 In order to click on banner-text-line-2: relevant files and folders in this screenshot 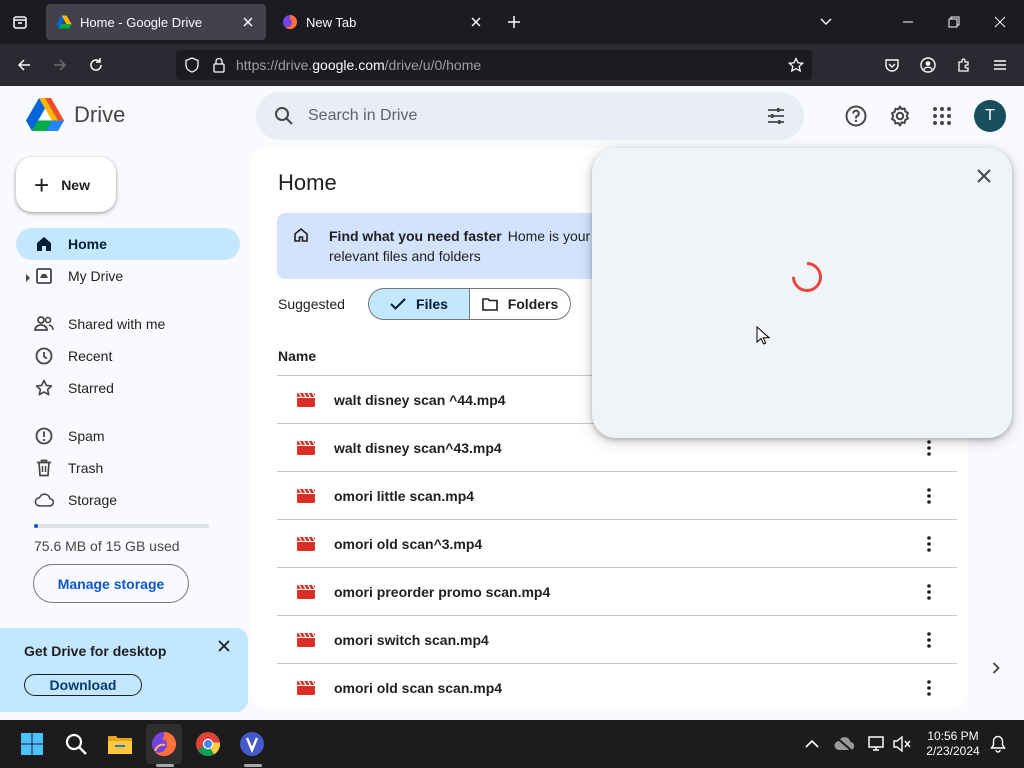, I will do `click(405, 256)`.